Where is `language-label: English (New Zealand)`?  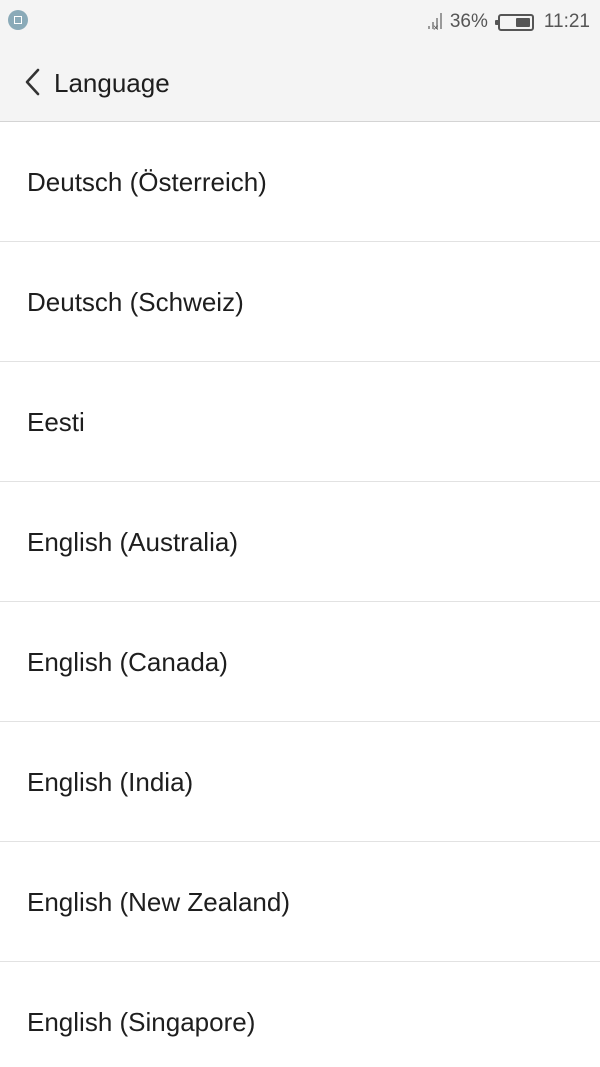
language-label: English (New Zealand) is located at coordinates (159, 901).